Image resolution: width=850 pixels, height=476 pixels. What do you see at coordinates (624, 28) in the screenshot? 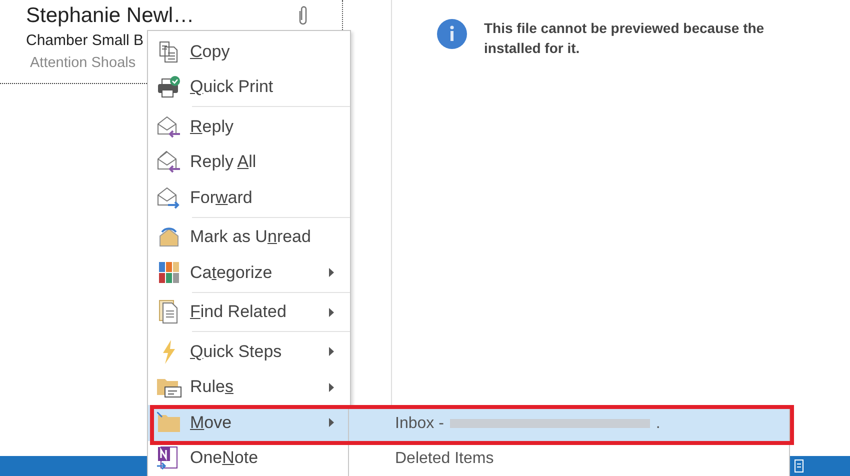
I see `info-message: This file cannot be previewed because the` at bounding box center [624, 28].